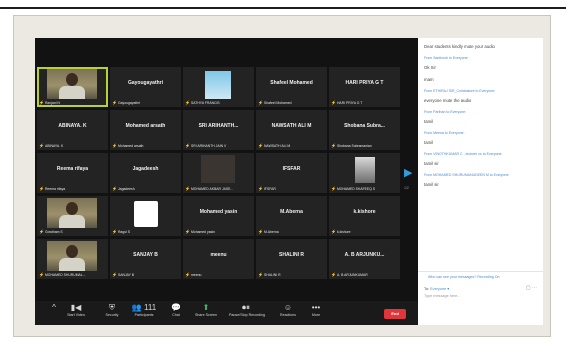 Image resolution: width=566 pixels, height=348 pixels. I want to click on participant-label: ⚡ NAWSATH ALI M, so click(274, 145).